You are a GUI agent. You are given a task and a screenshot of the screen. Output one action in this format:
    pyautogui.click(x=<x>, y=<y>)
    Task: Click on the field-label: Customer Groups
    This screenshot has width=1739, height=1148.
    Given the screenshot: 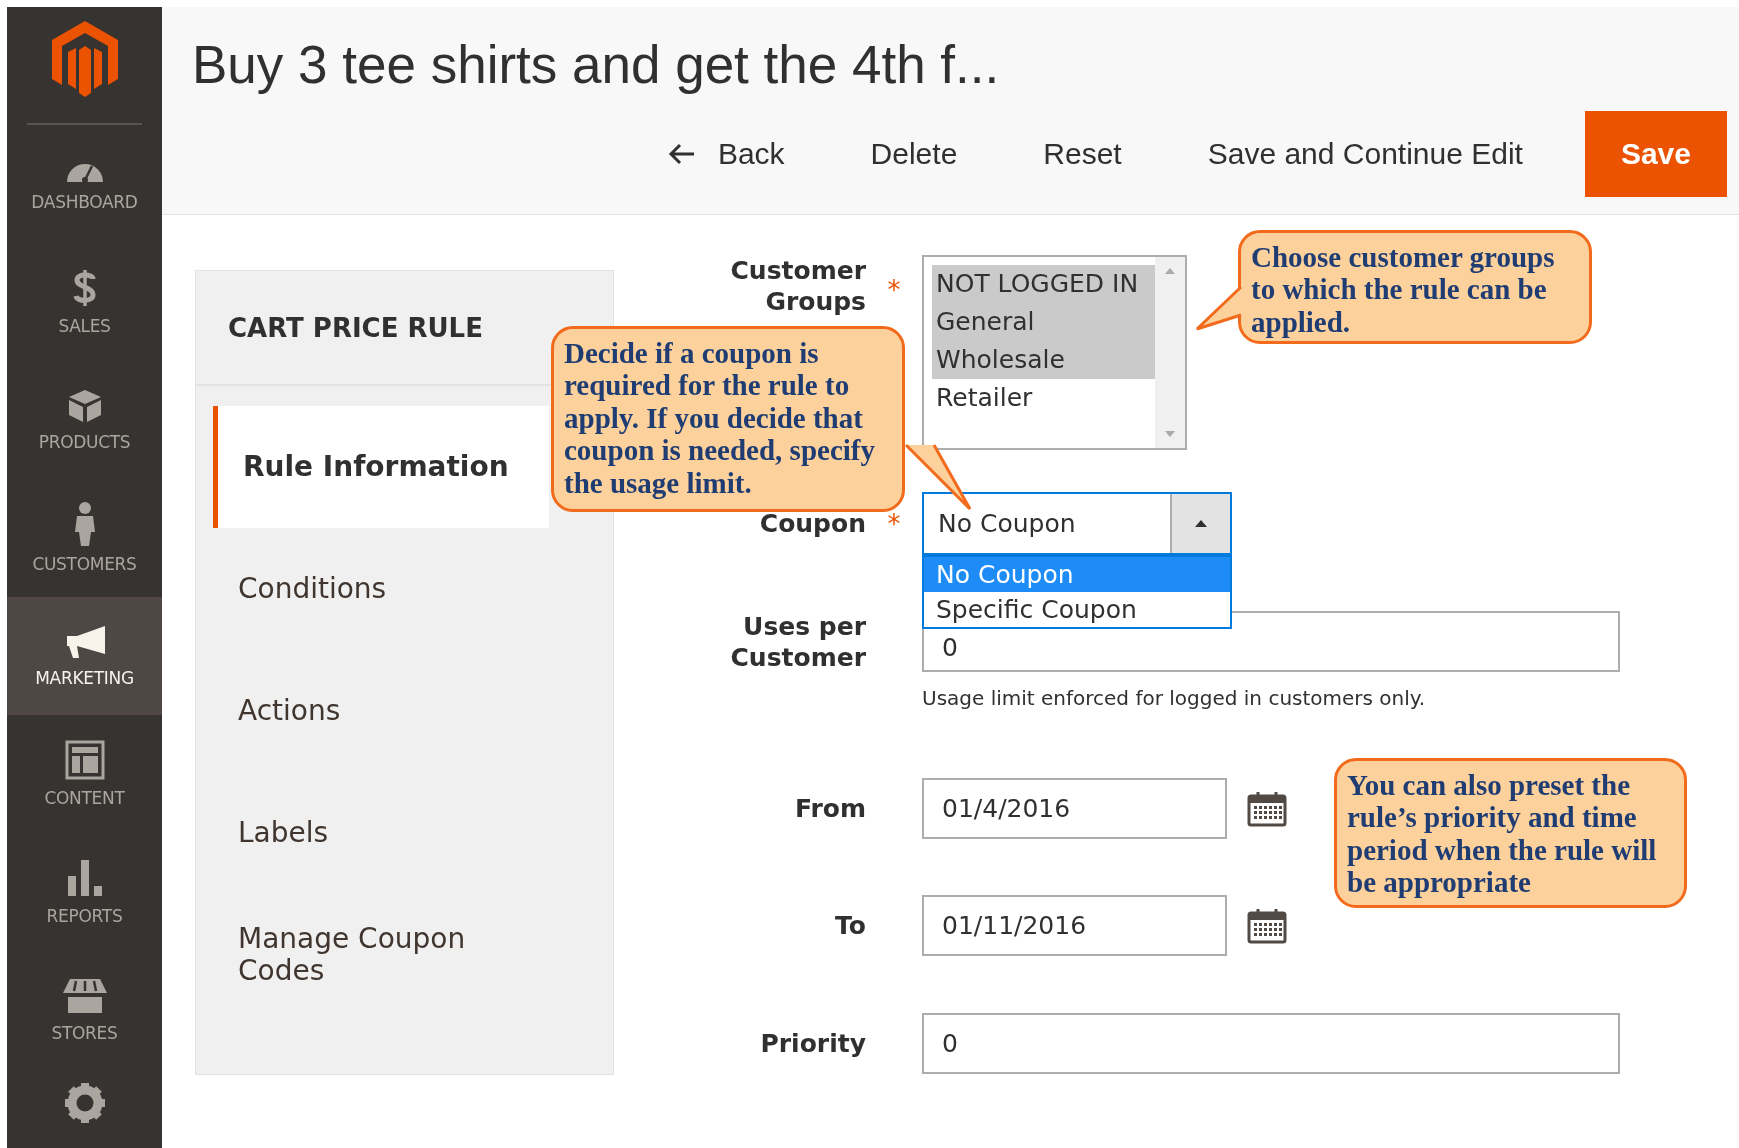 What is the action you would take?
    pyautogui.click(x=797, y=286)
    